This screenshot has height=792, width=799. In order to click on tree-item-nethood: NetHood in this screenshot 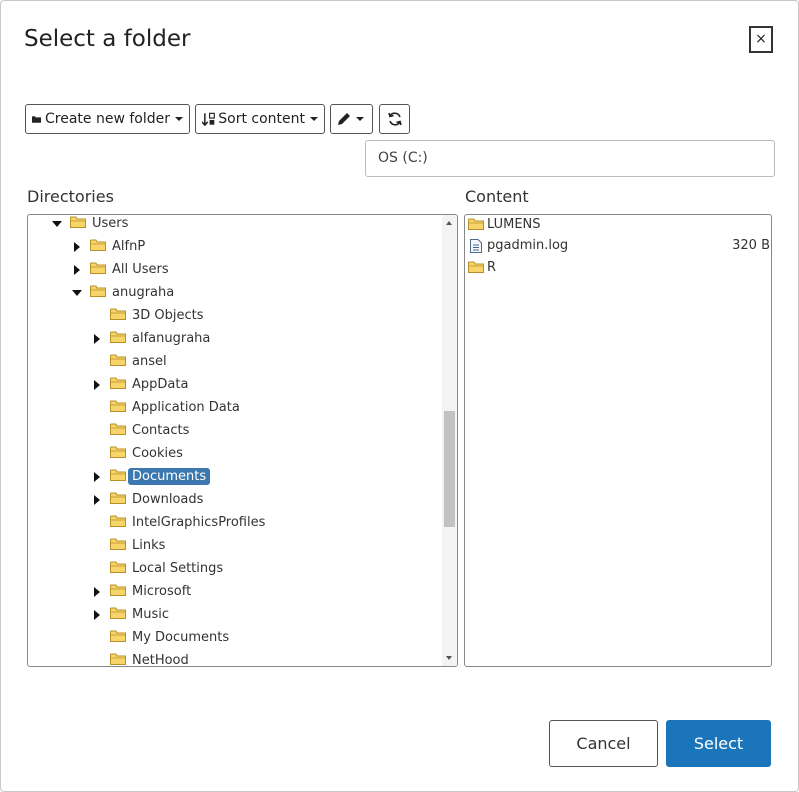, I will do `click(235, 658)`.